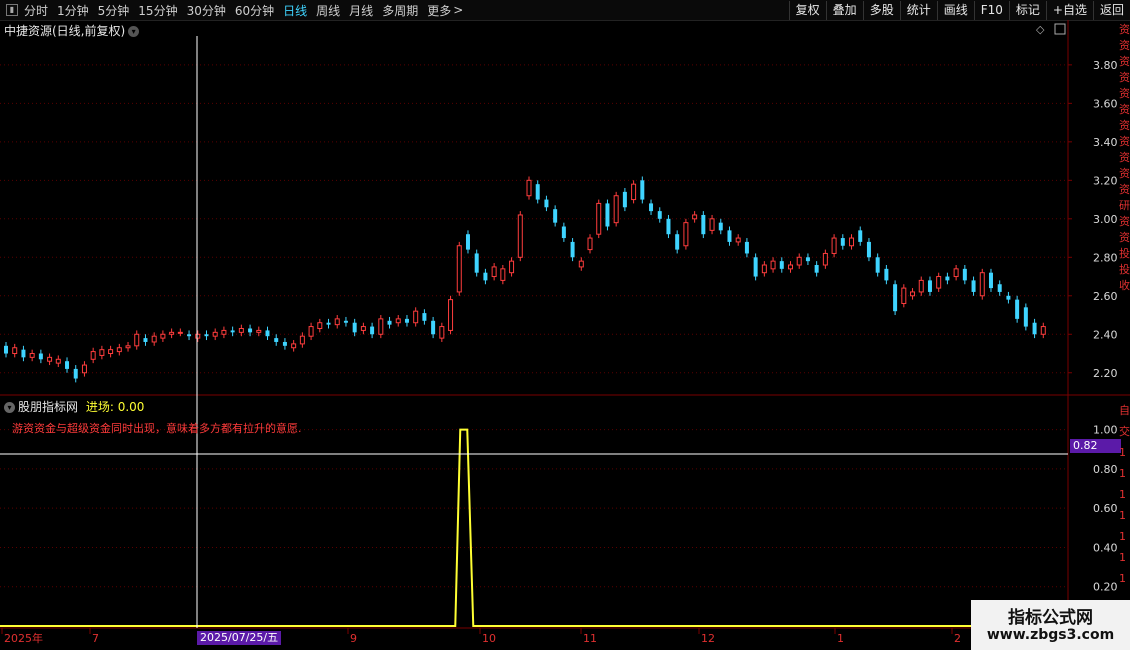 The image size is (1130, 650). What do you see at coordinates (1105, 103) in the screenshot?
I see `price-tick-label: 3.60` at bounding box center [1105, 103].